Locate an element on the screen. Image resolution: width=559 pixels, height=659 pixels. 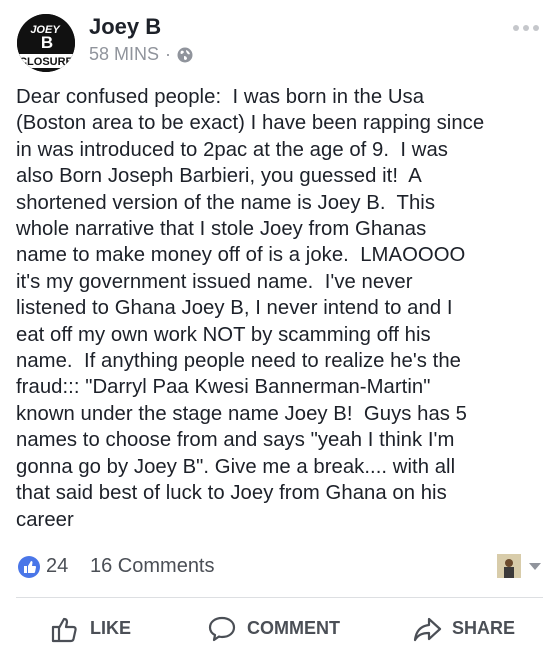
post-actions: LIKE COMMENT SHARE is located at coordinates (279, 628).